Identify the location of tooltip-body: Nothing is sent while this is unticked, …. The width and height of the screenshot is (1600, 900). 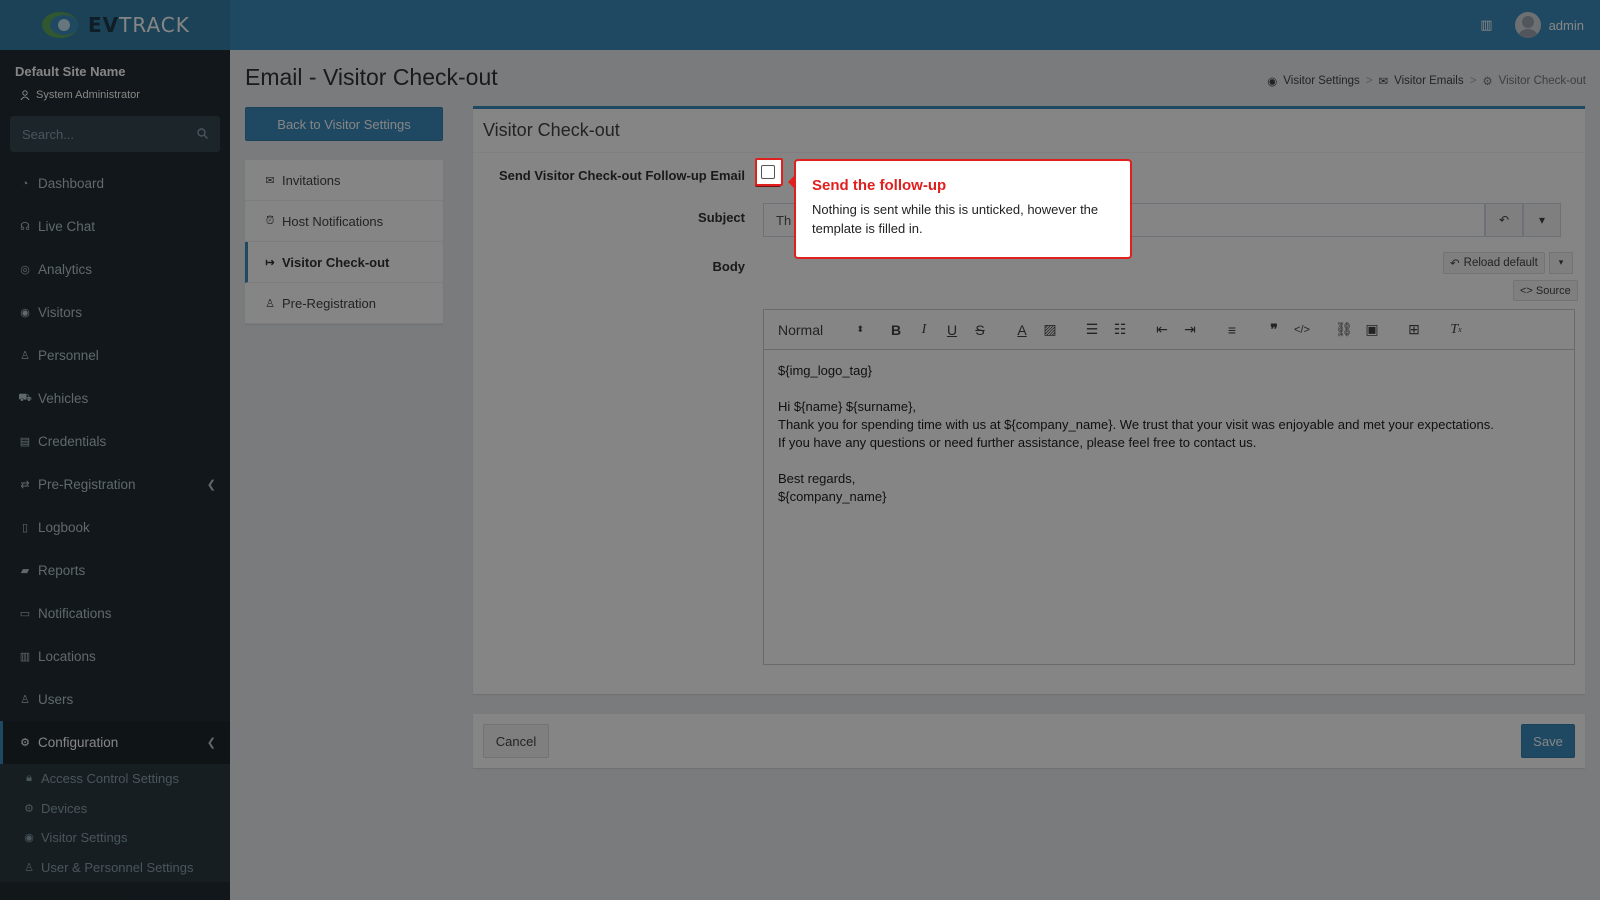
(955, 219).